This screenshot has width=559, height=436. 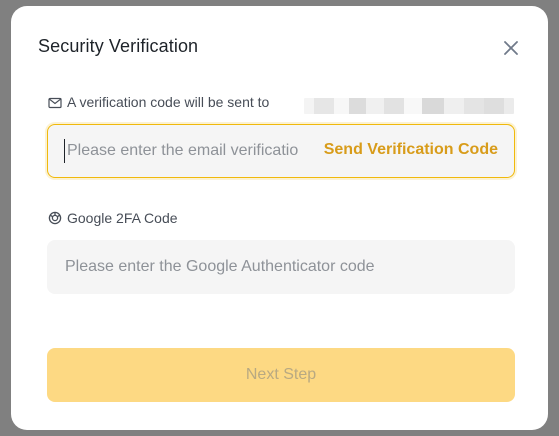 I want to click on masked-email-address, so click(x=409, y=106).